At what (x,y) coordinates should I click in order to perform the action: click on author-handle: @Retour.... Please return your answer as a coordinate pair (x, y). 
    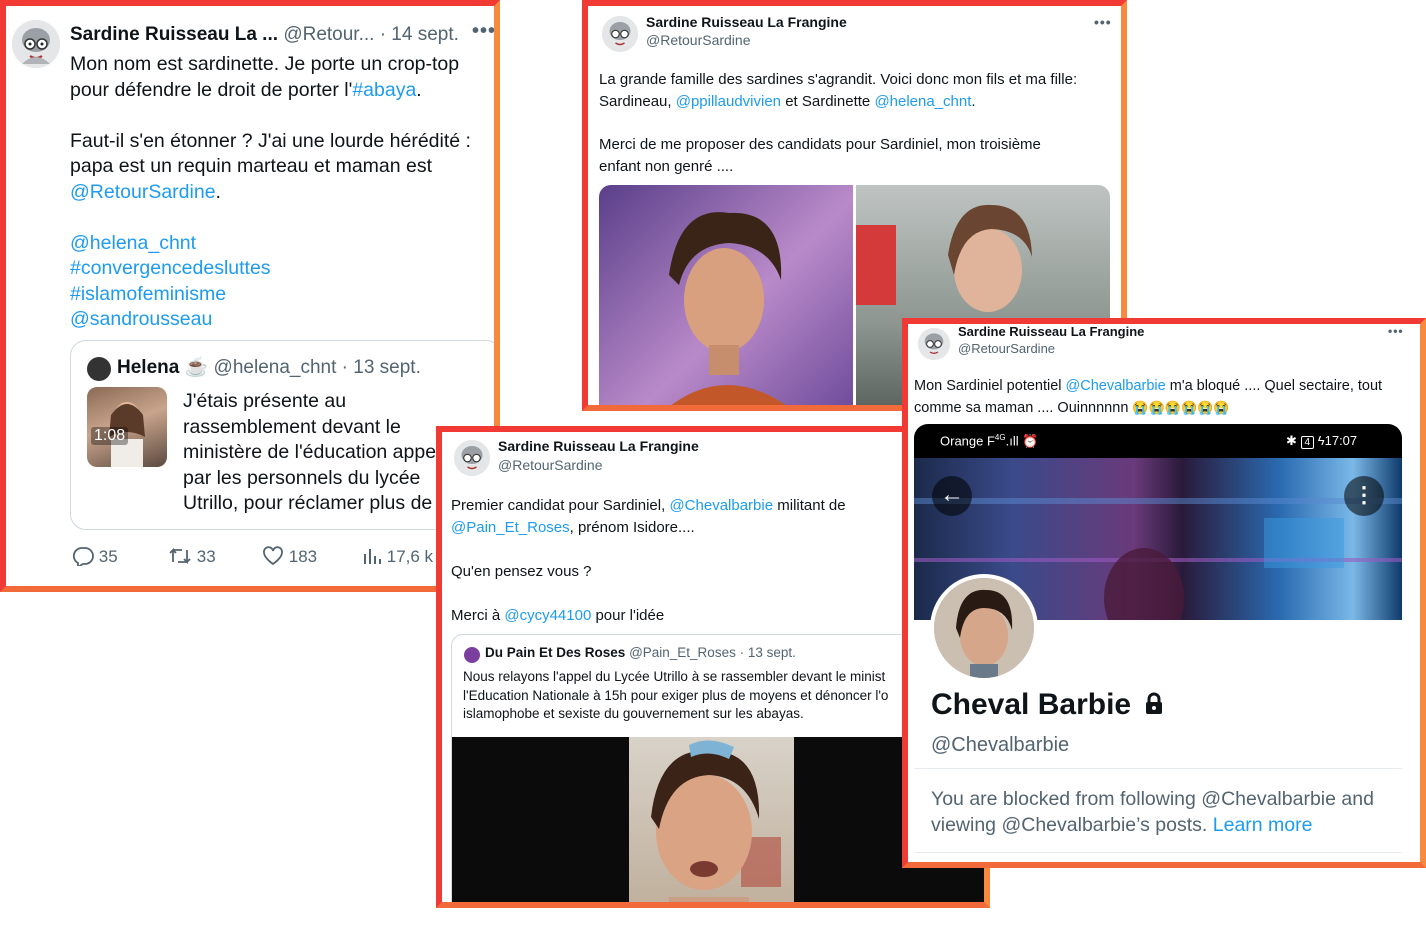
    Looking at the image, I should click on (328, 34).